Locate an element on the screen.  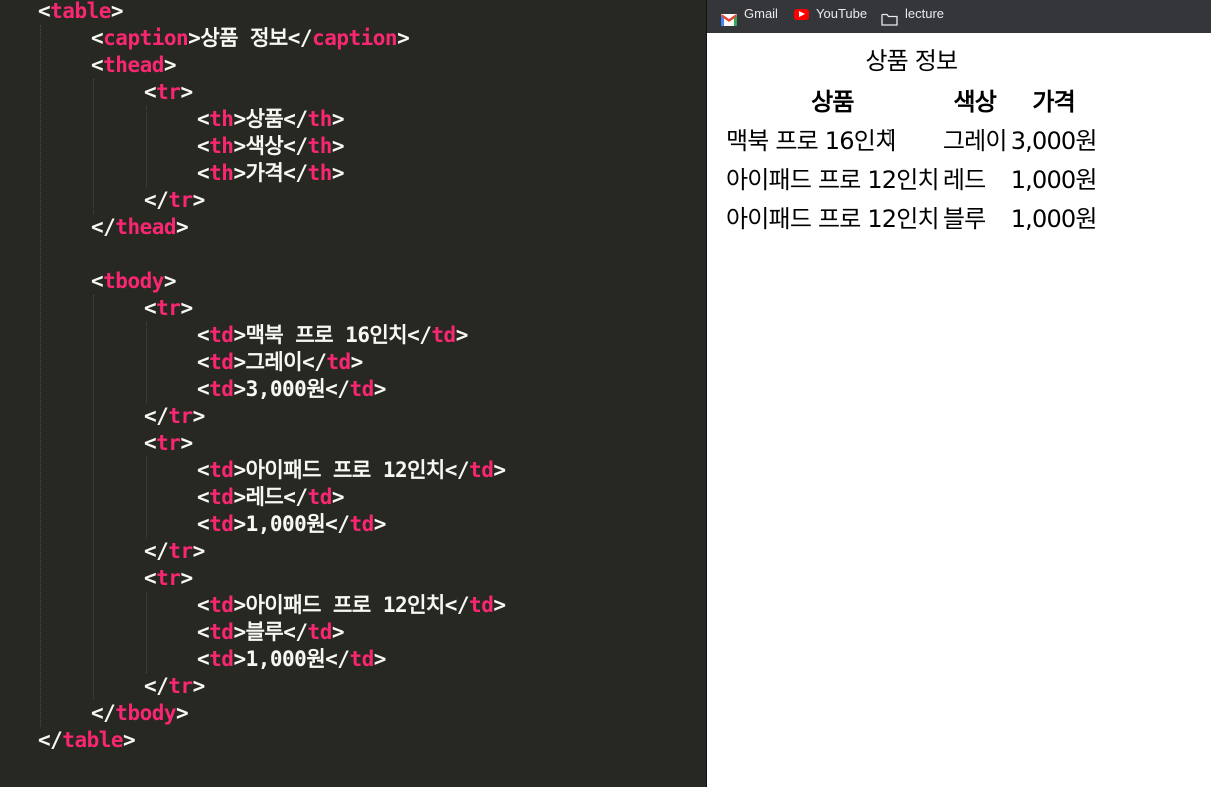
bookmark-youtube: YouTube is located at coordinates (830, 14).